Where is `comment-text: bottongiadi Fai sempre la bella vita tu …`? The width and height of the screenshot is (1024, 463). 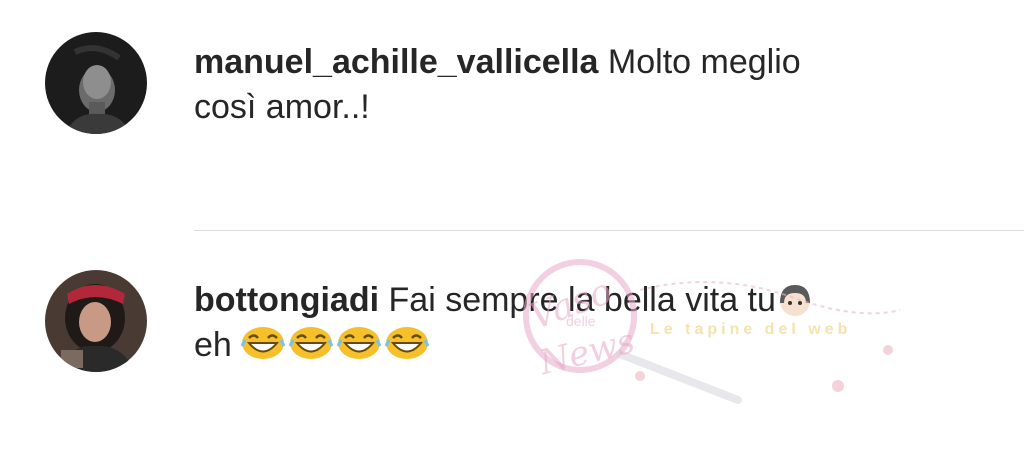
comment-text: bottongiadi Fai sempre la bella vita tu … is located at coordinates (554, 323).